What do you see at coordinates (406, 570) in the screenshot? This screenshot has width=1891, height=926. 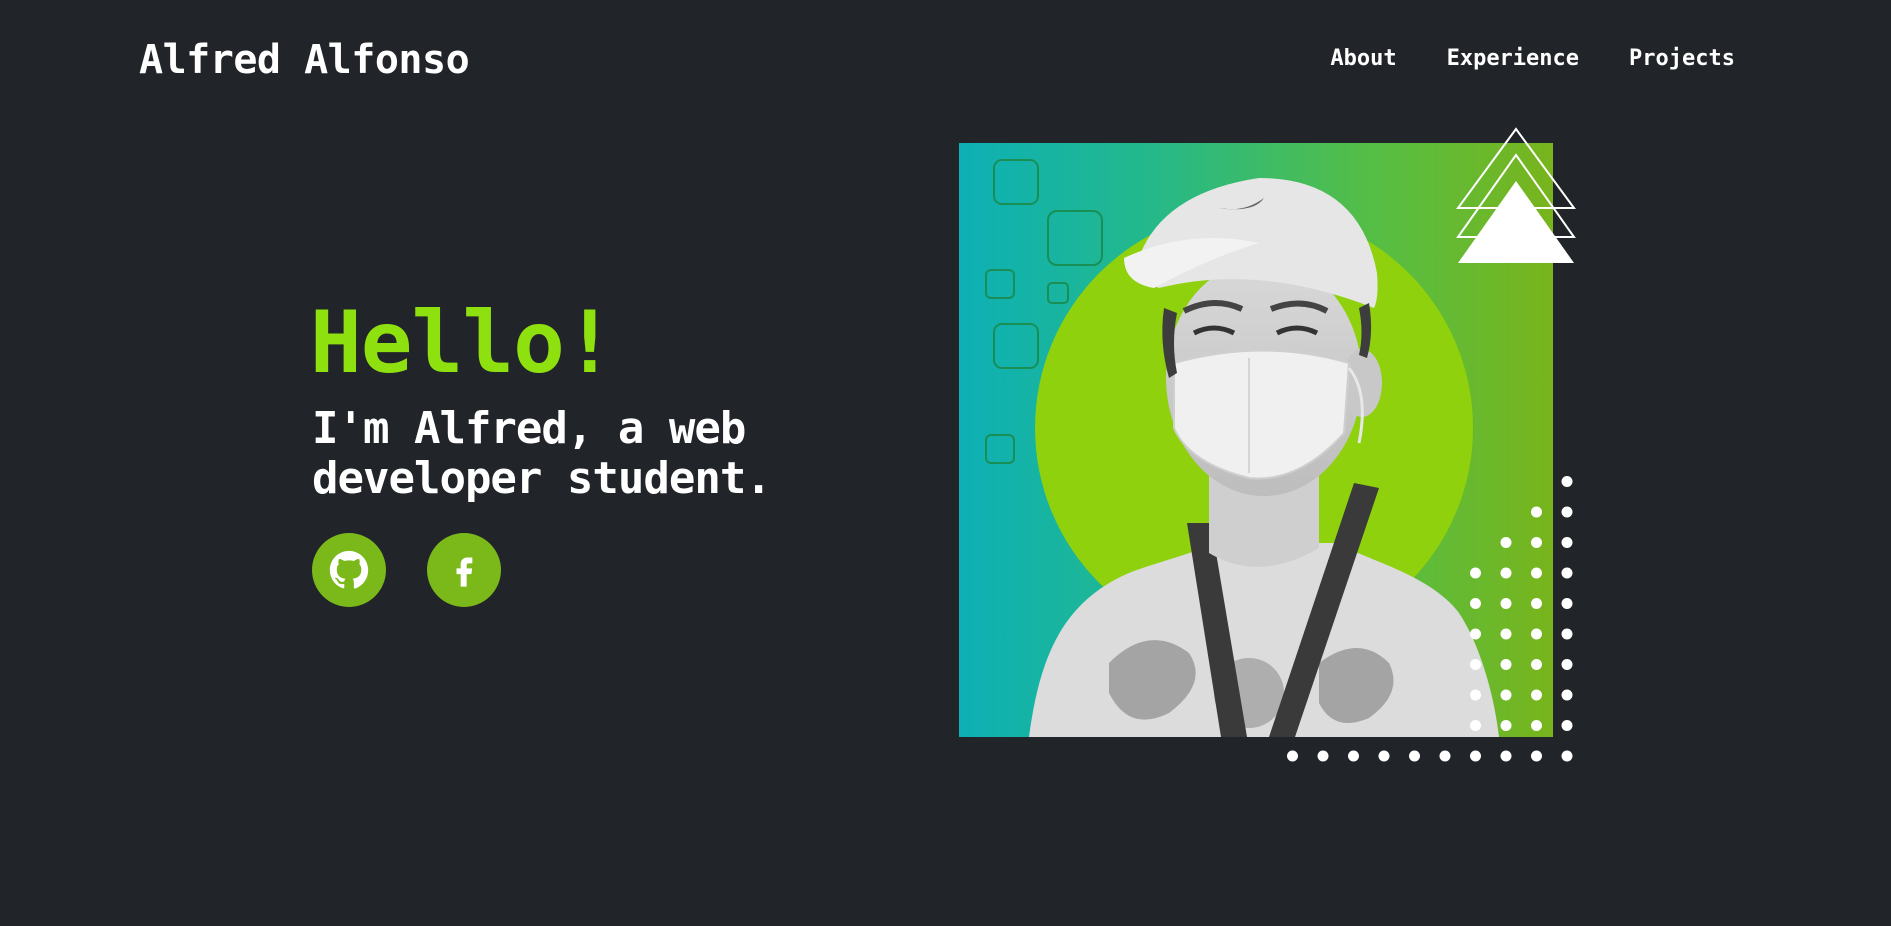 I see `social-links` at bounding box center [406, 570].